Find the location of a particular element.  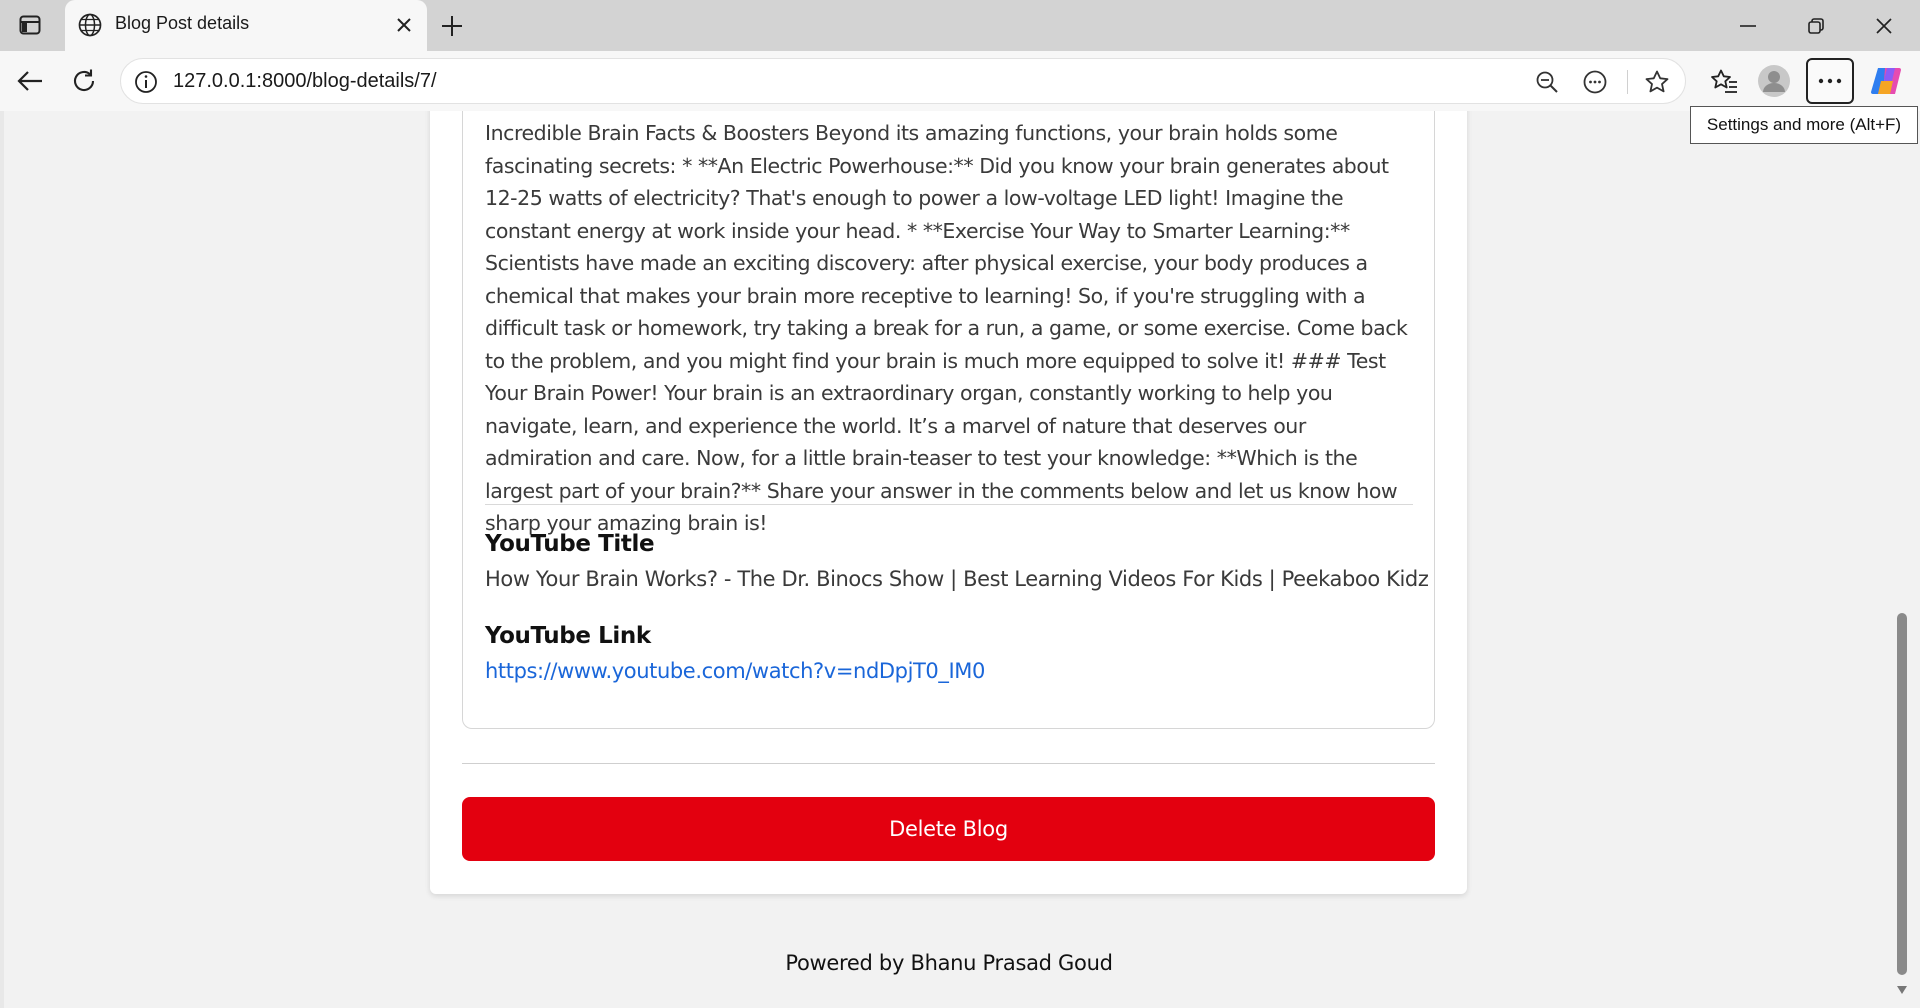

footer-text: Powered by Bhanu Prasad Goud is located at coordinates (949, 963).